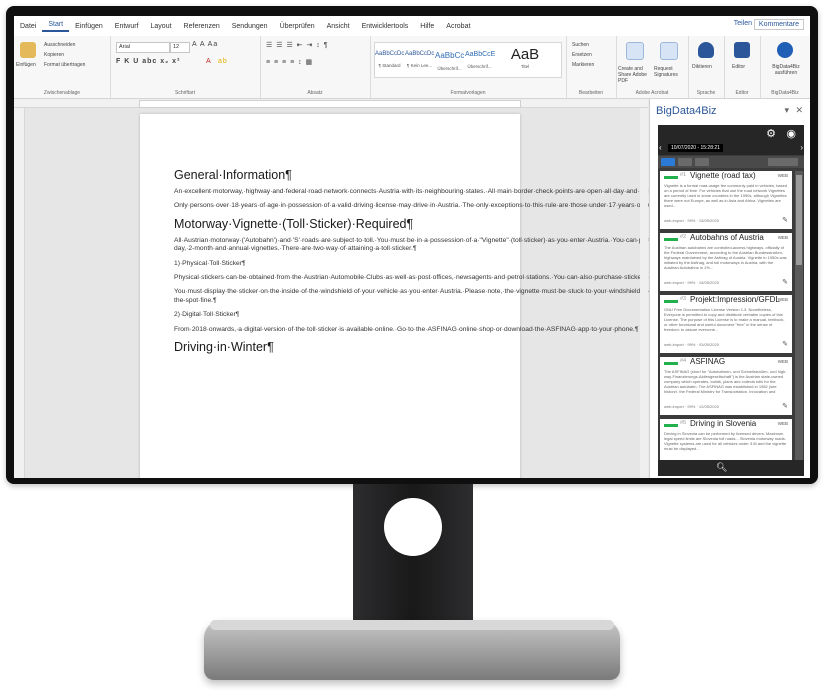 This screenshot has width=824, height=690. What do you see at coordinates (329, 175) in the screenshot?
I see `document-heading: General·Information¶` at bounding box center [329, 175].